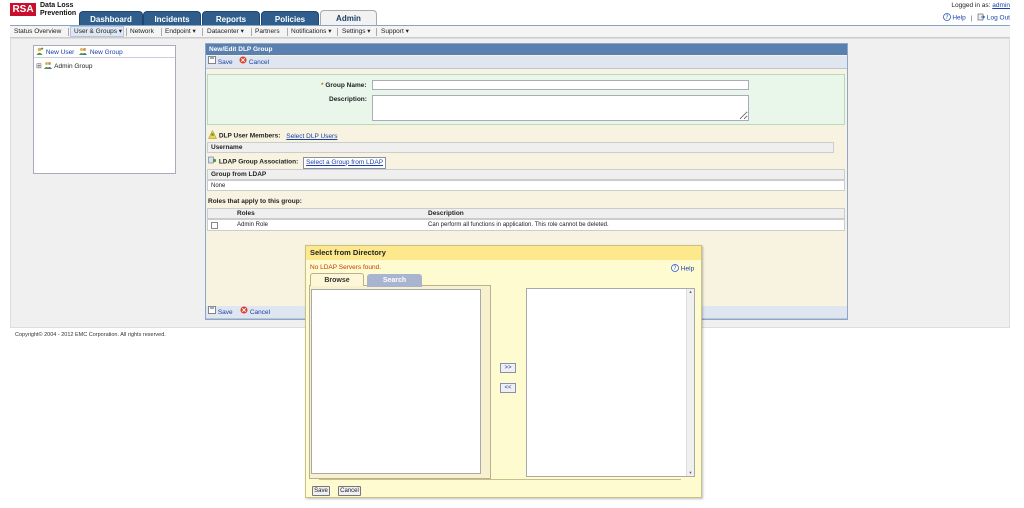  Describe the element at coordinates (560, 85) in the screenshot. I see `group-name-input` at that location.